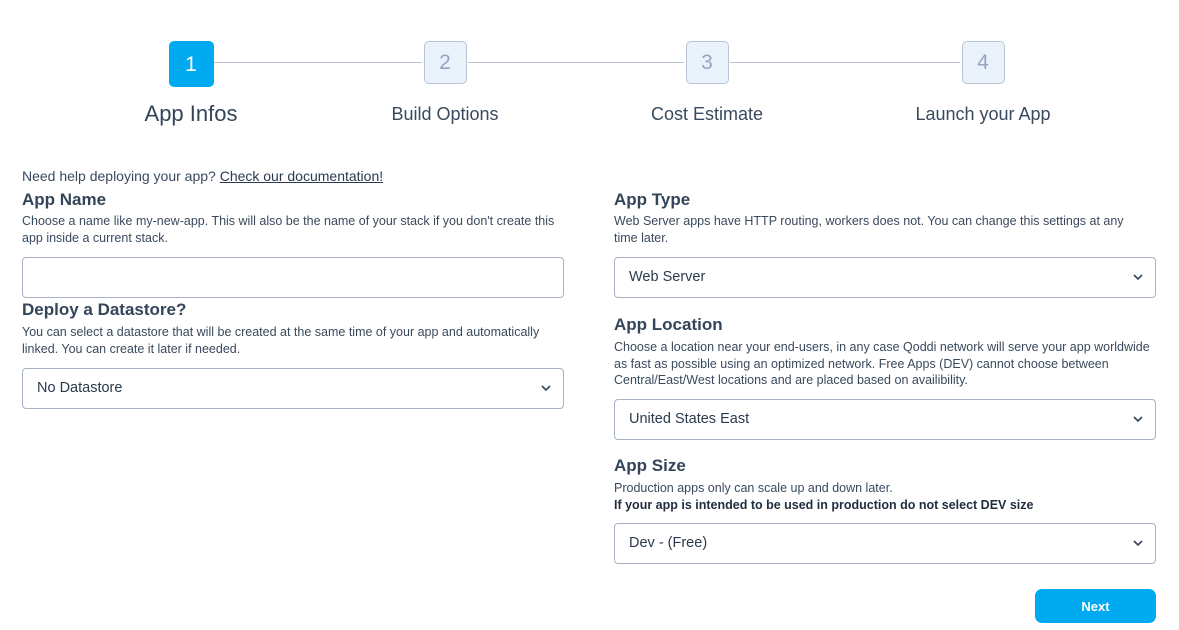  What do you see at coordinates (707, 114) in the screenshot?
I see `step-label: Cost Estimate` at bounding box center [707, 114].